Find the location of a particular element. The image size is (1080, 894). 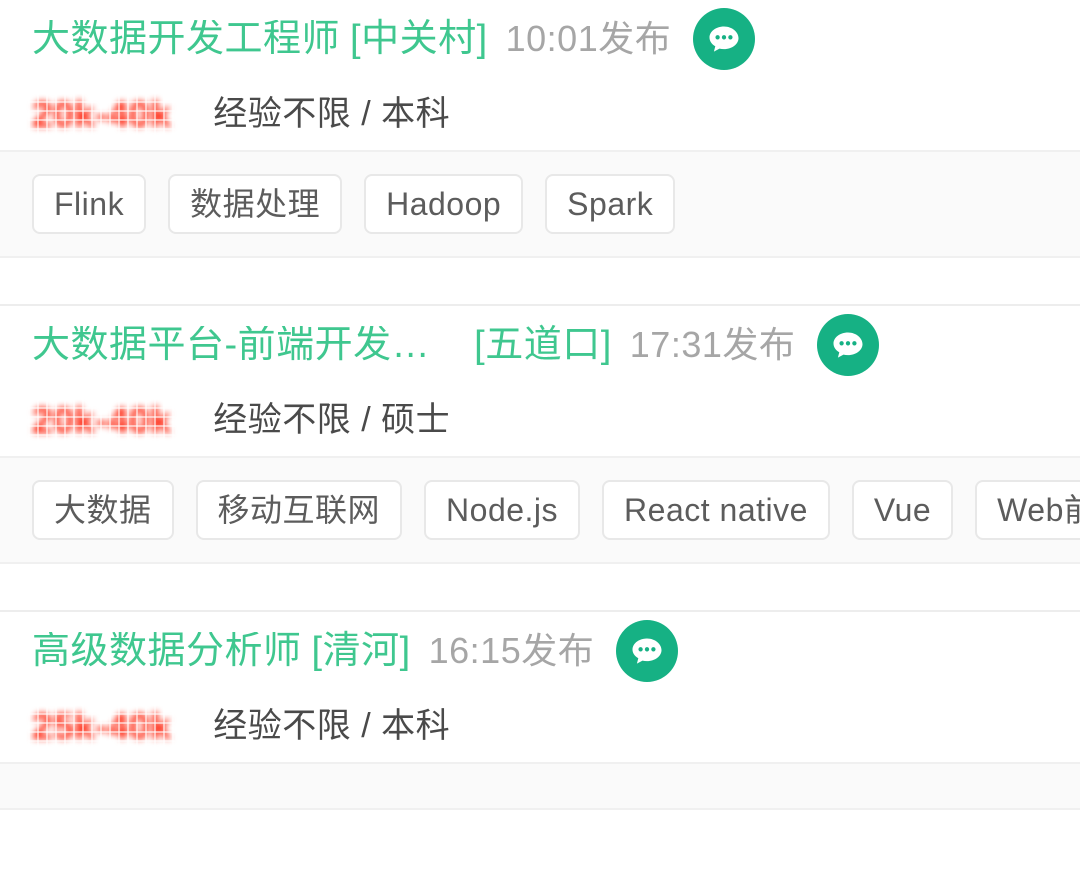

job-tag: 大数据 is located at coordinates (103, 510).